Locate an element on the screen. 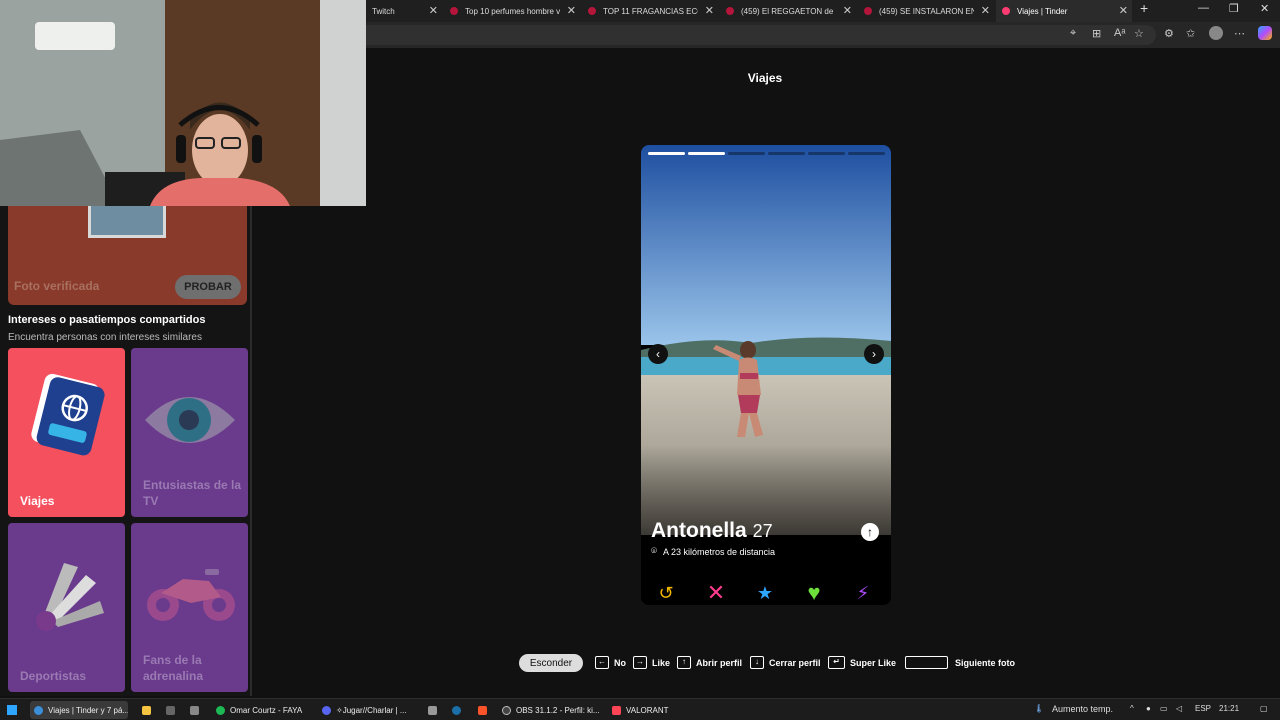 Image resolution: width=1280 pixels, height=720 pixels. rewind-button: ↺ is located at coordinates (666, 593).